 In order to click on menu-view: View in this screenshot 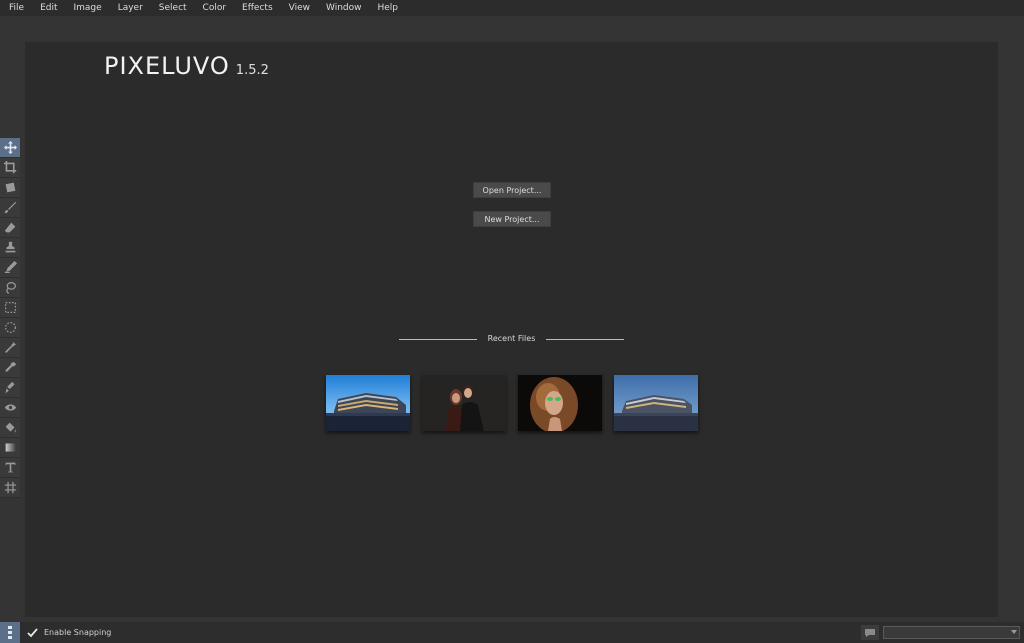, I will do `click(299, 8)`.